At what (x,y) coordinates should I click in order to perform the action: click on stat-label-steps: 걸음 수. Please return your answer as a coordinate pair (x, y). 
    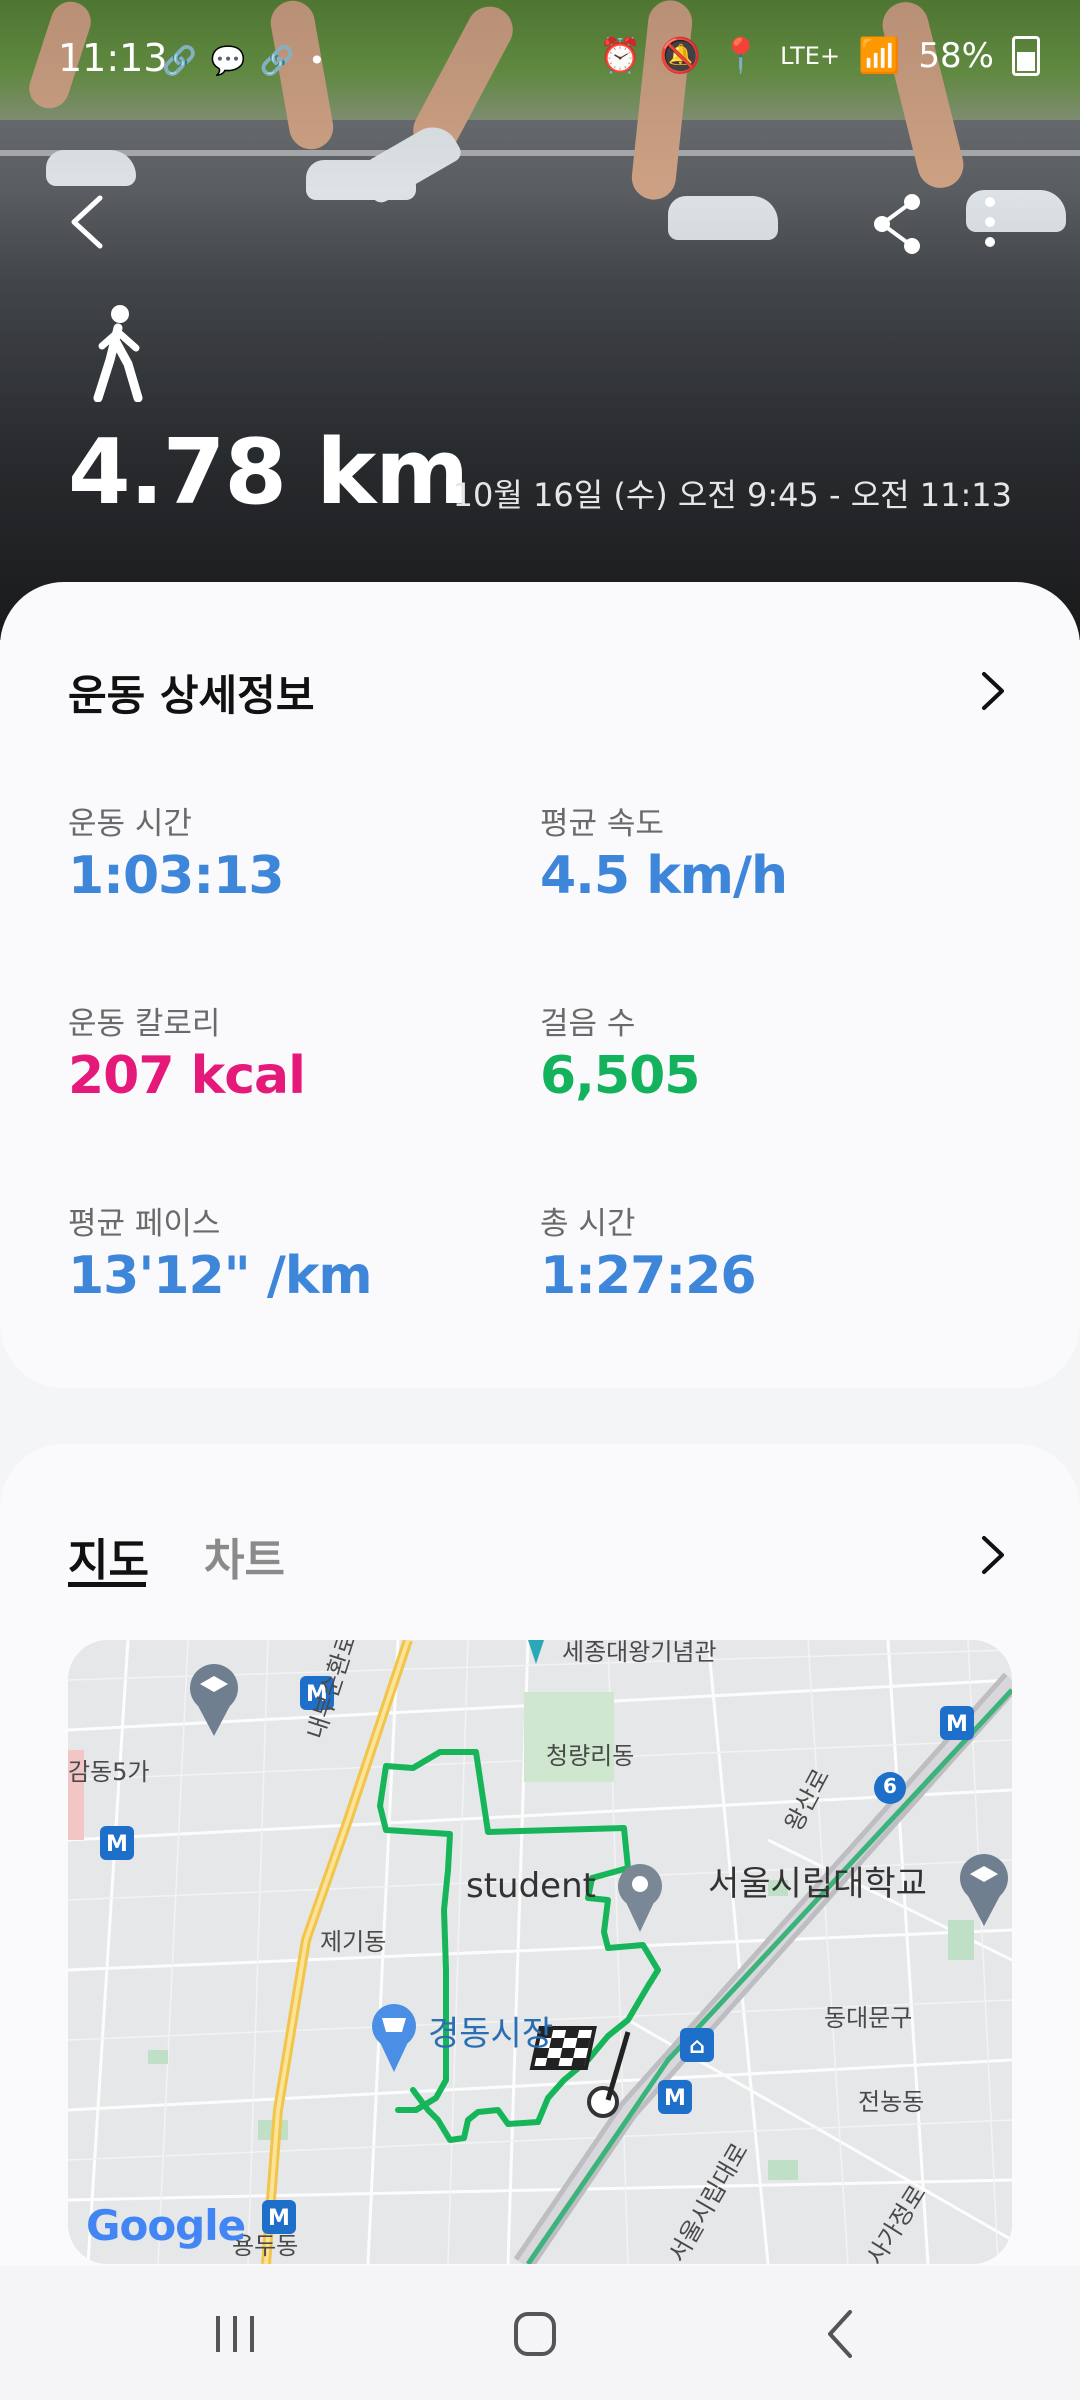
    Looking at the image, I should click on (588, 1024).